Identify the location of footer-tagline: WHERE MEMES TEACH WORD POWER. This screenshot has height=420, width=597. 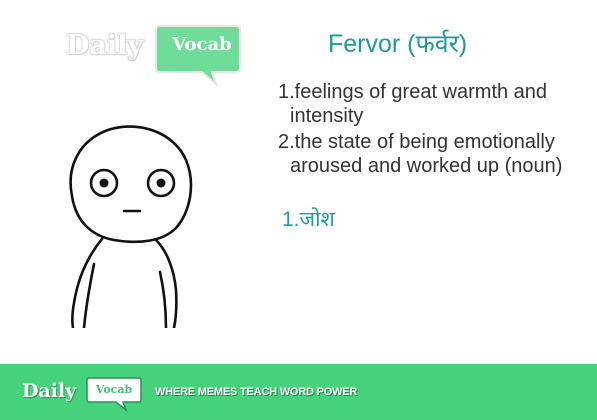
(256, 392).